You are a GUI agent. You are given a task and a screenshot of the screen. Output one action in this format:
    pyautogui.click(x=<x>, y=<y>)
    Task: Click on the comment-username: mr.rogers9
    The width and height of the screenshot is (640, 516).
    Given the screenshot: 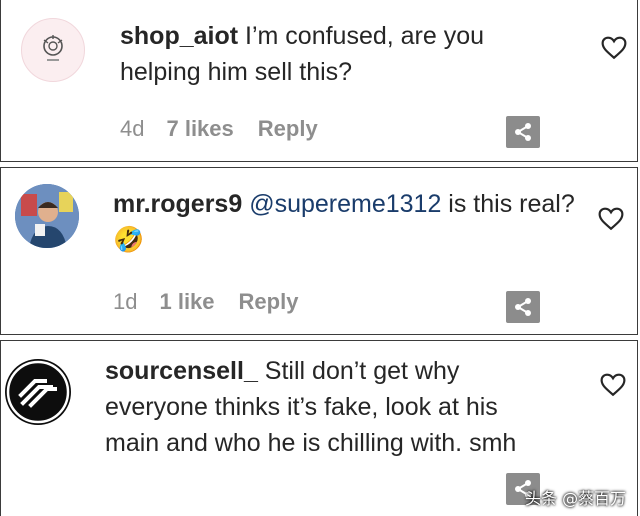 What is the action you would take?
    pyautogui.click(x=177, y=204)
    